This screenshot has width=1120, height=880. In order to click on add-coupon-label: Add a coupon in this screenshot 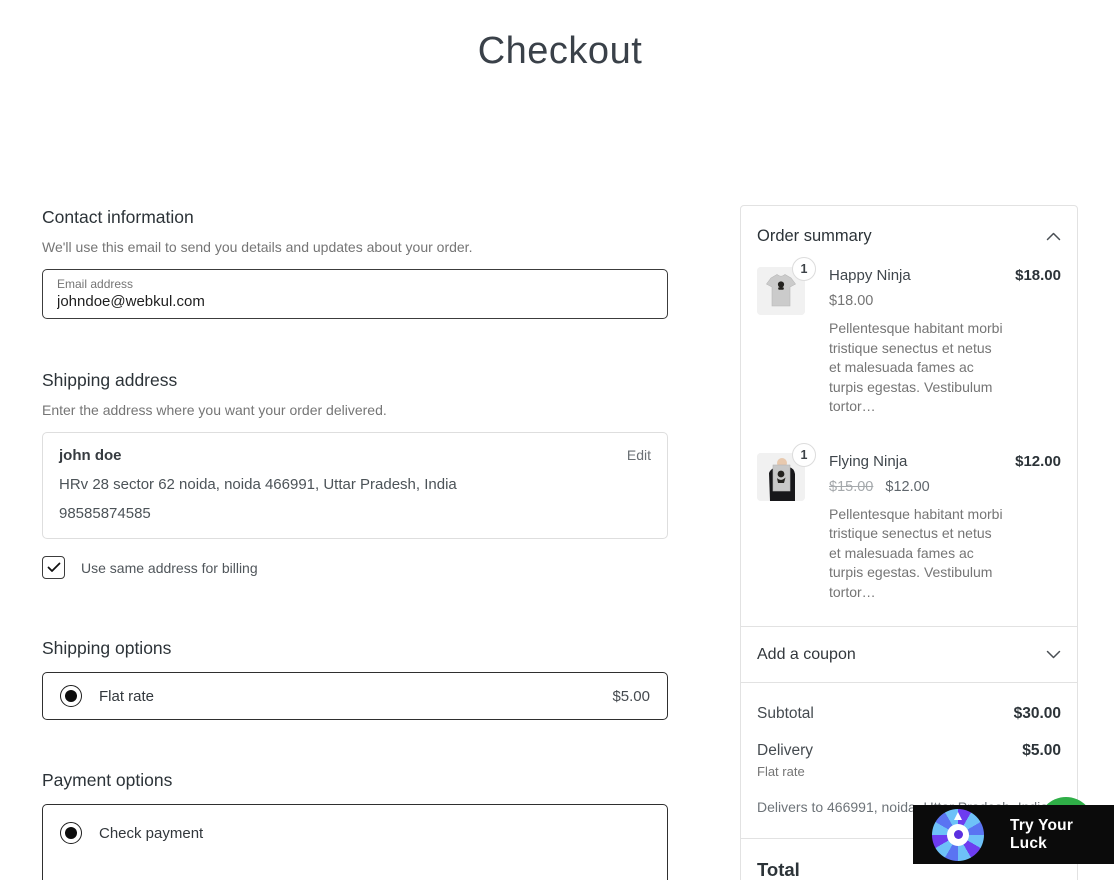, I will do `click(806, 654)`.